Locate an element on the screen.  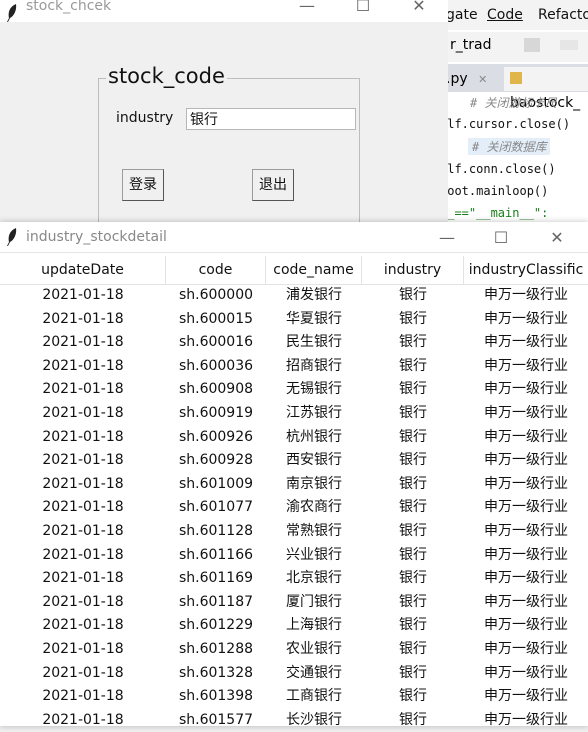
table-cell: 招商银行 is located at coordinates (314, 365).